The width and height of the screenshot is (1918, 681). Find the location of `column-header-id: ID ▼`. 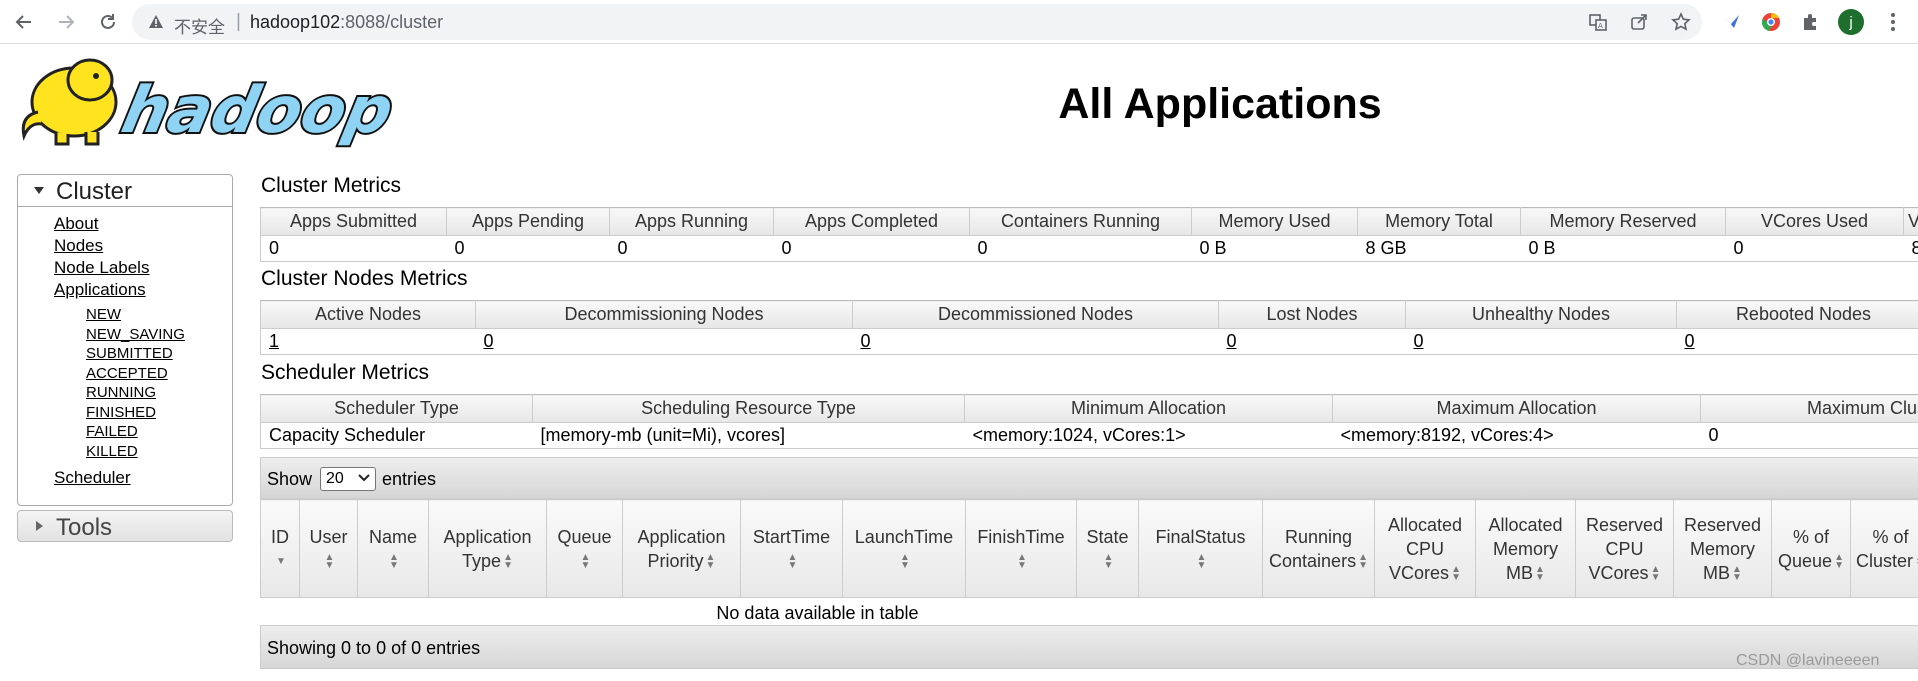

column-header-id: ID ▼ is located at coordinates (280, 548).